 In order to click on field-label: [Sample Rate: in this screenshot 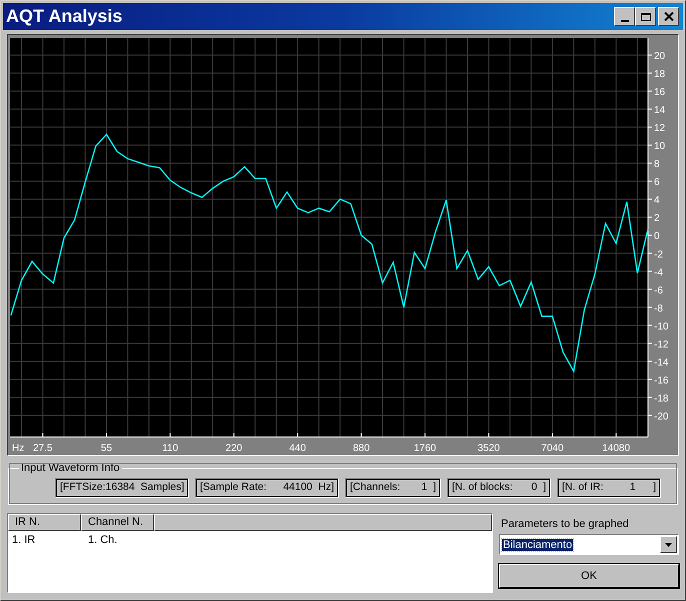, I will do `click(233, 488)`.